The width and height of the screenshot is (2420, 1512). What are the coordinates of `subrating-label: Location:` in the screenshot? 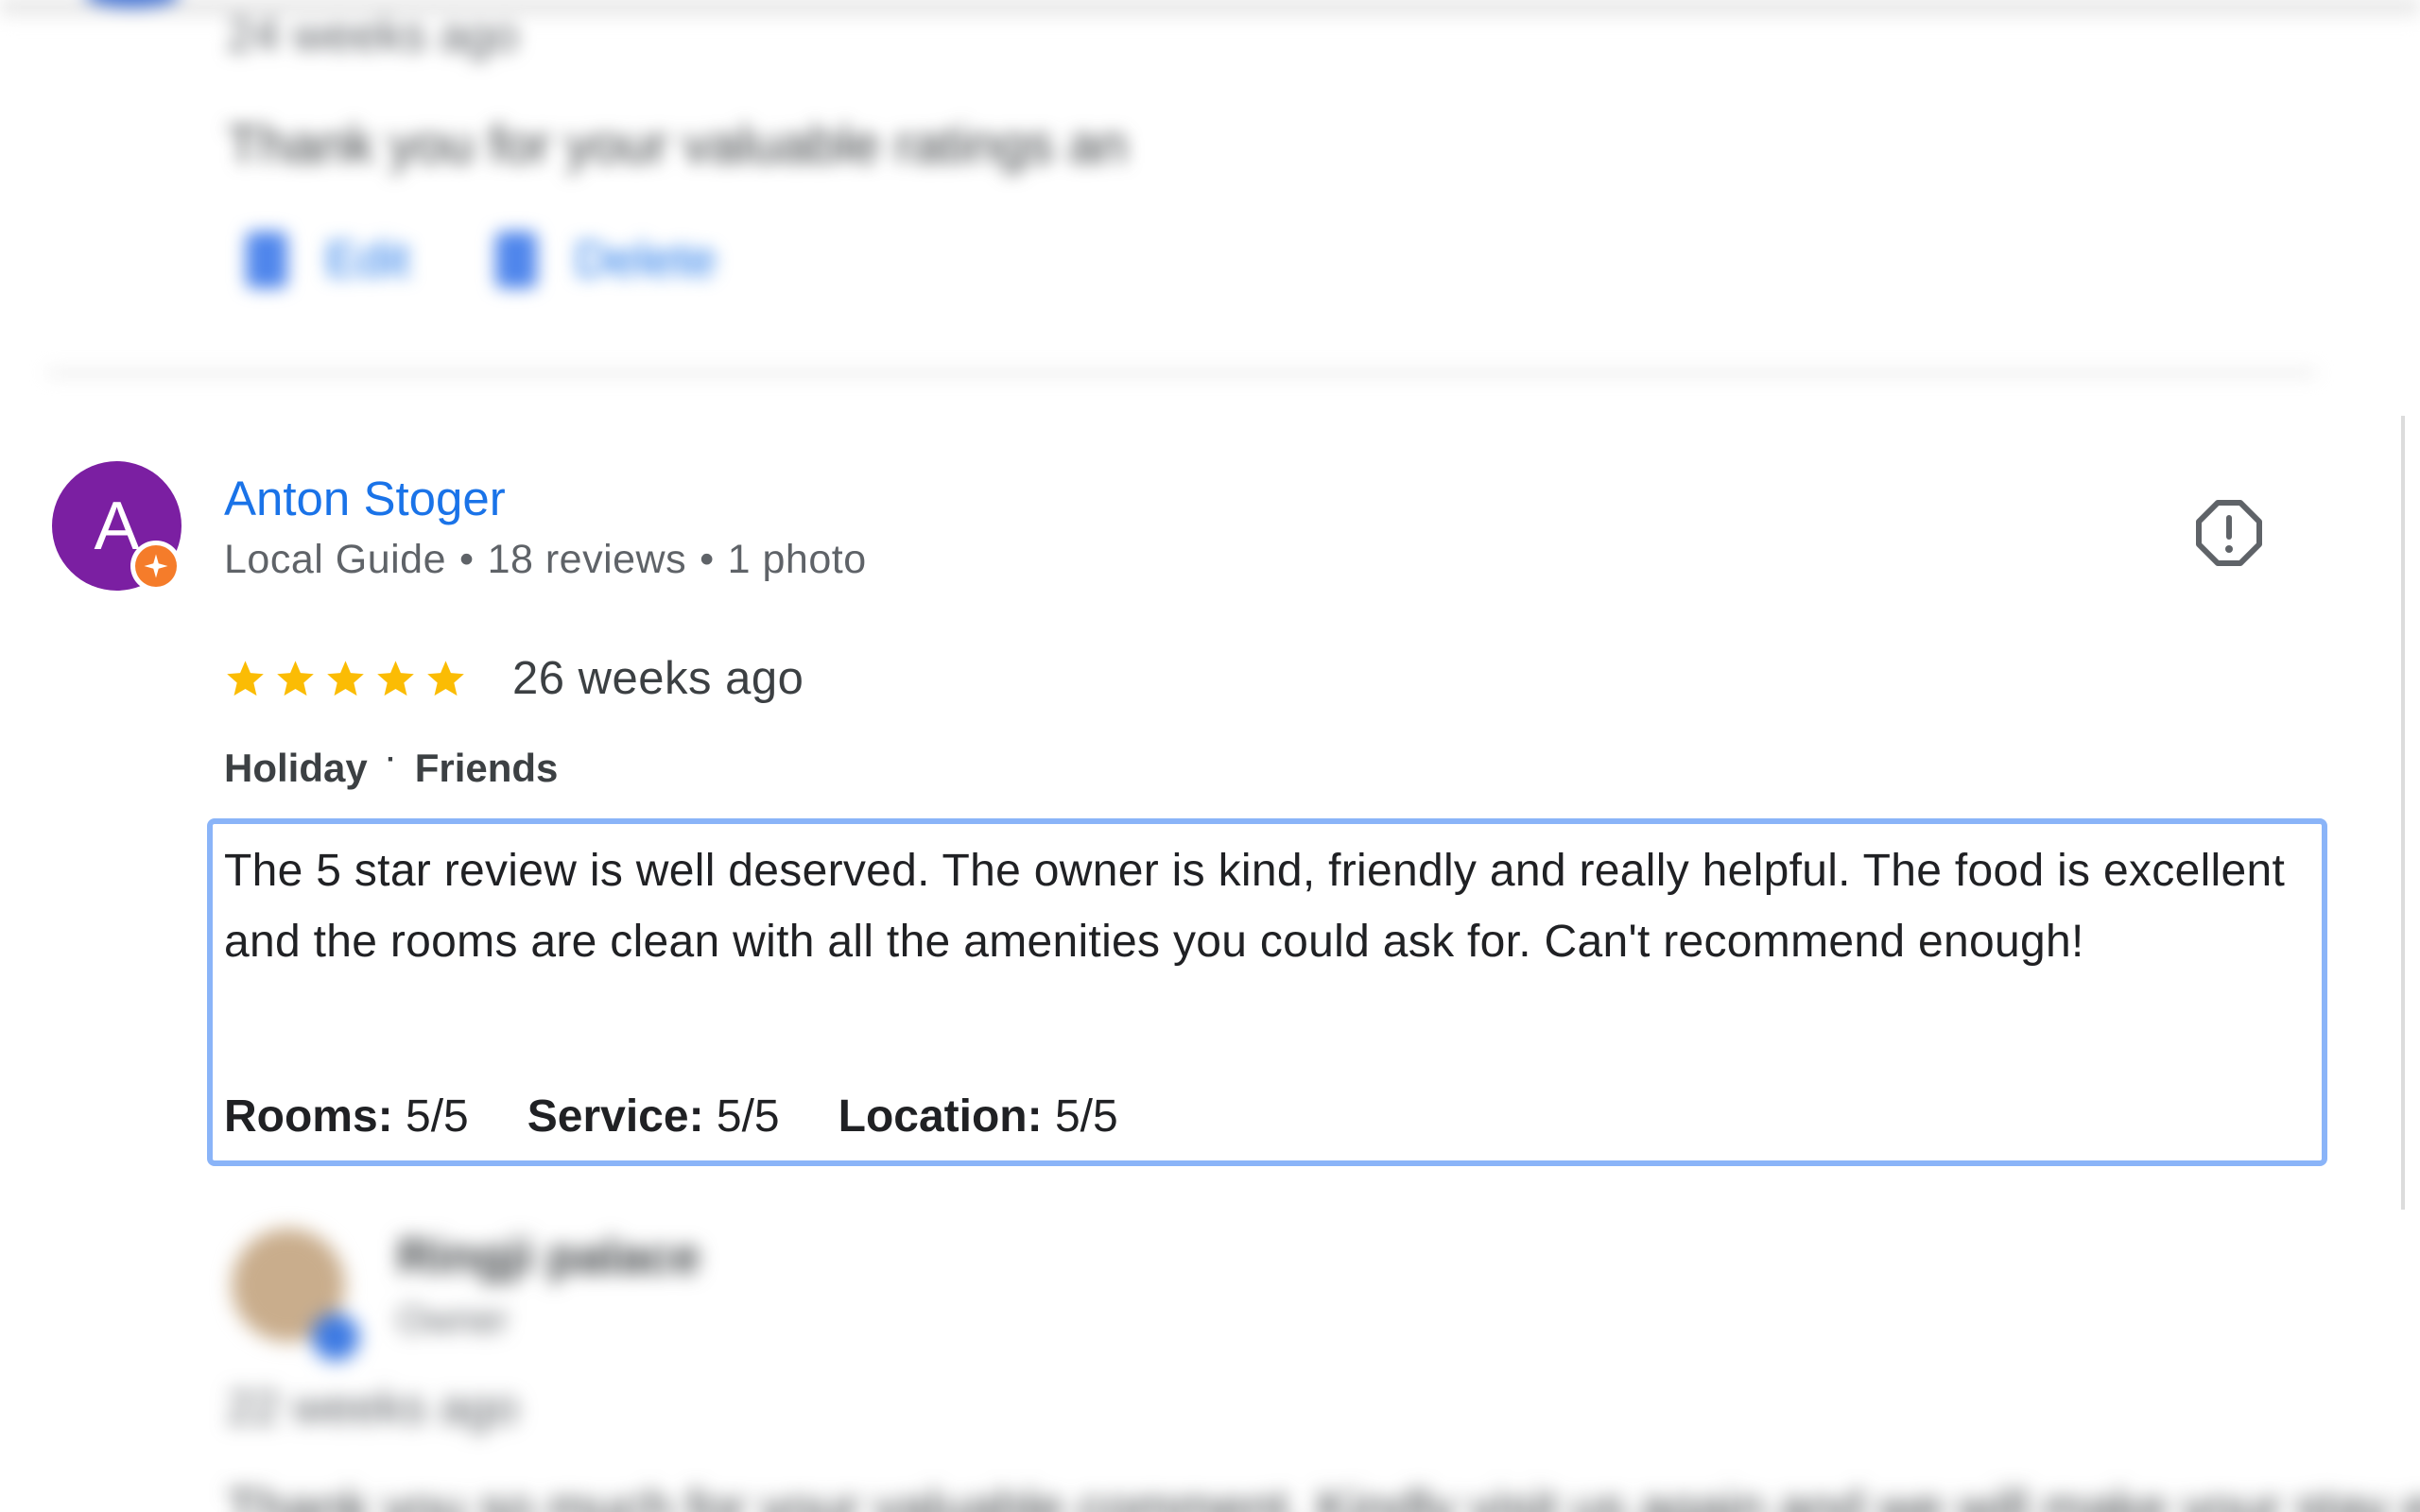 It's located at (941, 1116).